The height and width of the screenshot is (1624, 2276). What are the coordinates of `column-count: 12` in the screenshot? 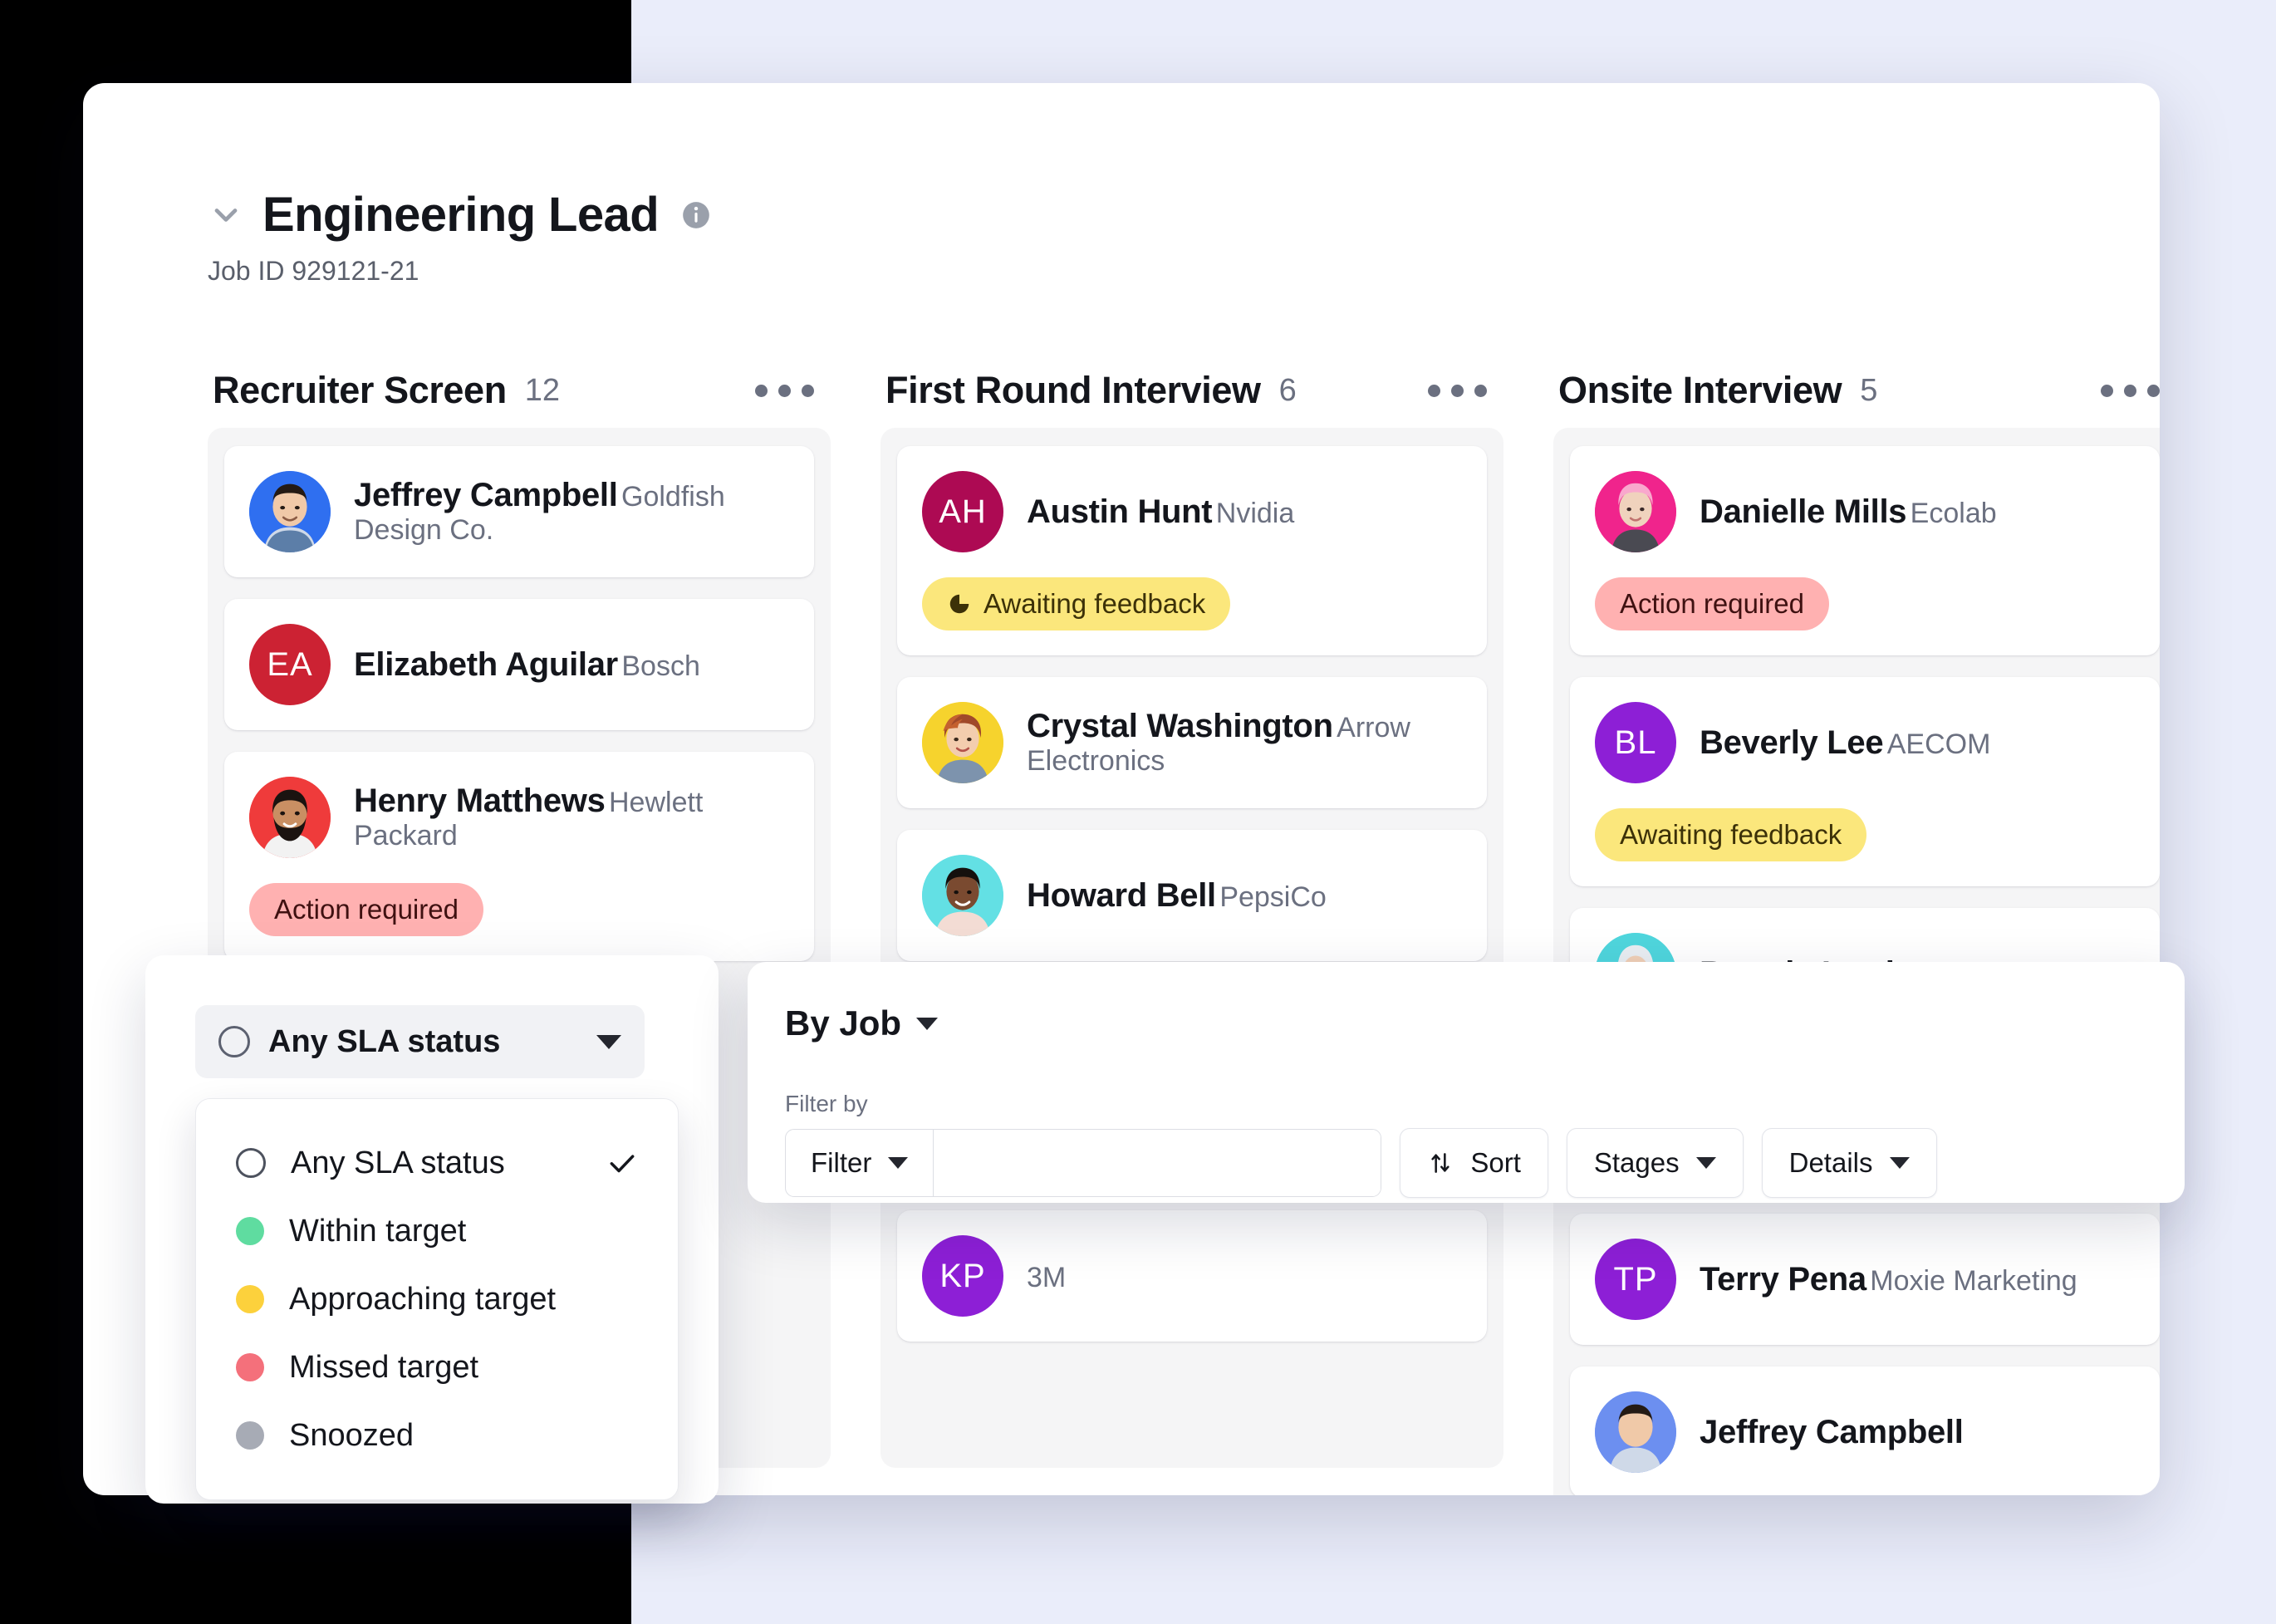 It's located at (542, 390).